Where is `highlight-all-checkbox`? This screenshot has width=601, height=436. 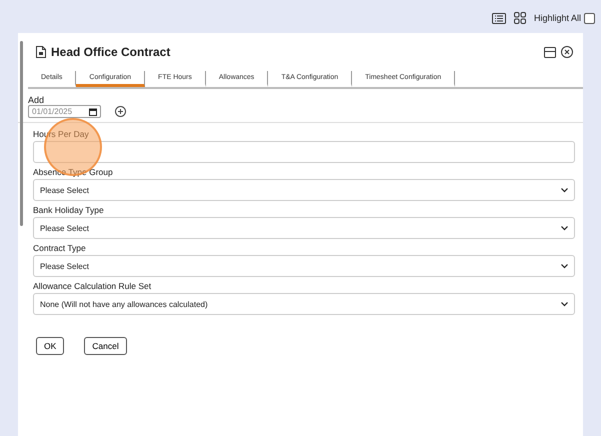
highlight-all-checkbox is located at coordinates (589, 18).